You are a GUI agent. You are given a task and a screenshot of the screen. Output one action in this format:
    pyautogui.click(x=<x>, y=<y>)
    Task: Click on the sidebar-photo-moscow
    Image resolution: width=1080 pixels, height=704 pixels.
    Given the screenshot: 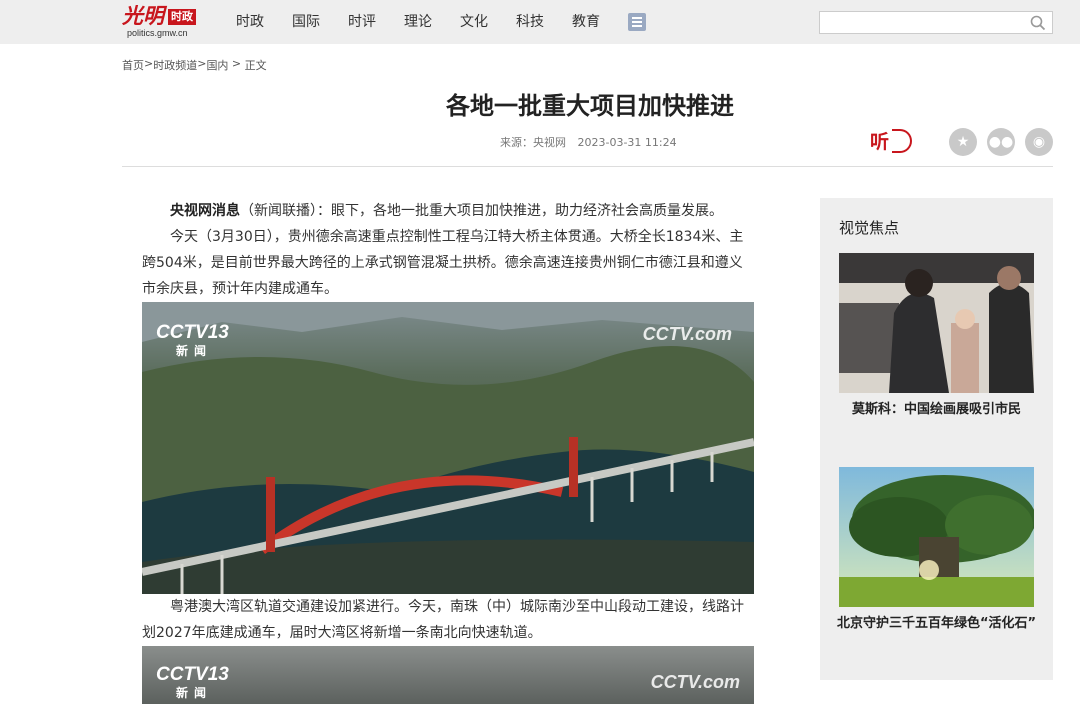 What is the action you would take?
    pyautogui.click(x=936, y=323)
    